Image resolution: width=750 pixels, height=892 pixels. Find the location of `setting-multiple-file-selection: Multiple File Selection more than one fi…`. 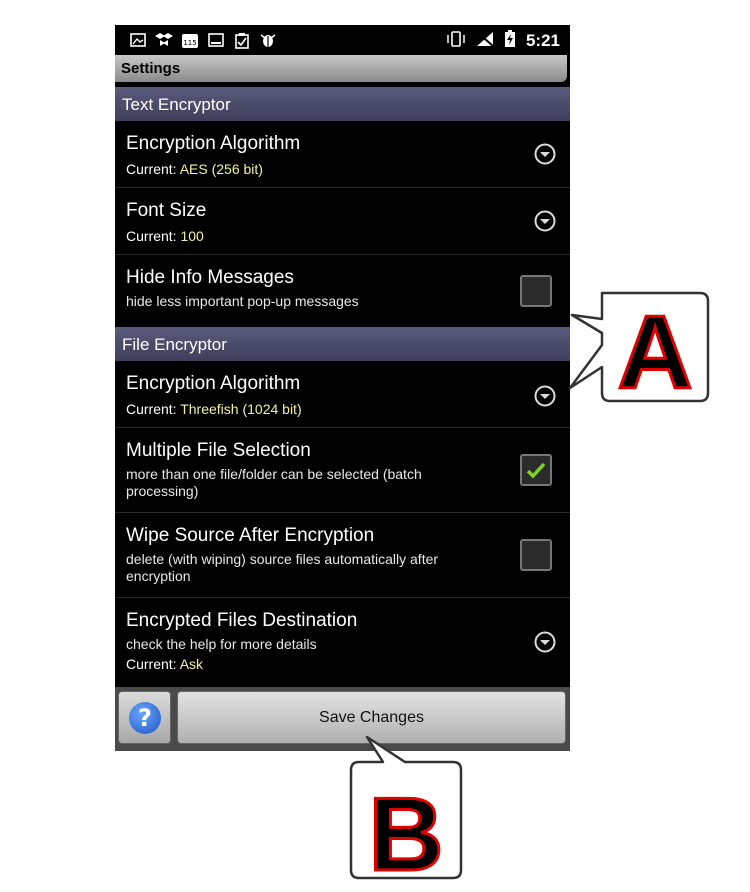

setting-multiple-file-selection: Multiple File Selection more than one fi… is located at coordinates (342, 470).